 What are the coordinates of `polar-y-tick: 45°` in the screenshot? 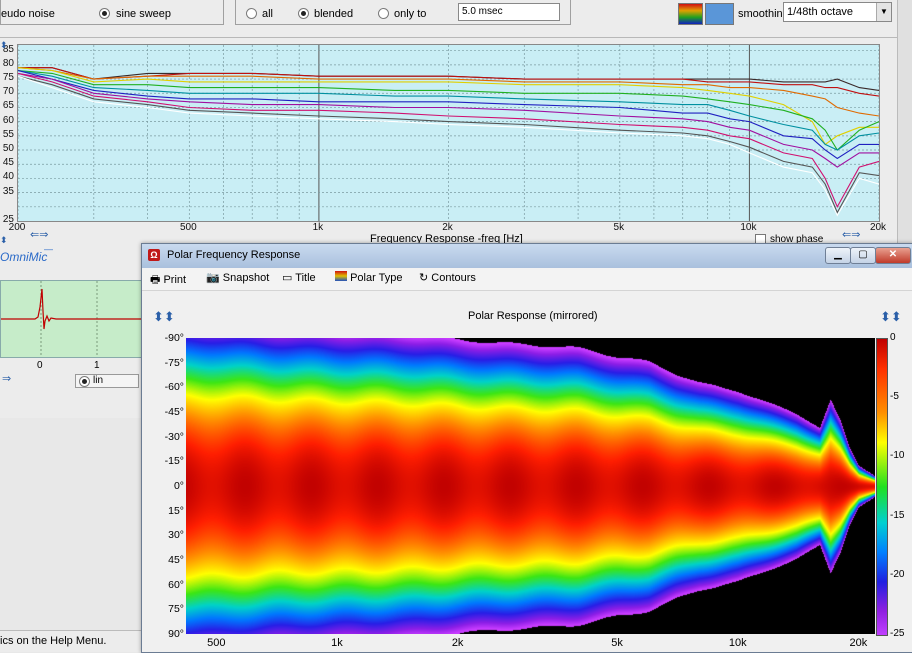 It's located at (176, 560).